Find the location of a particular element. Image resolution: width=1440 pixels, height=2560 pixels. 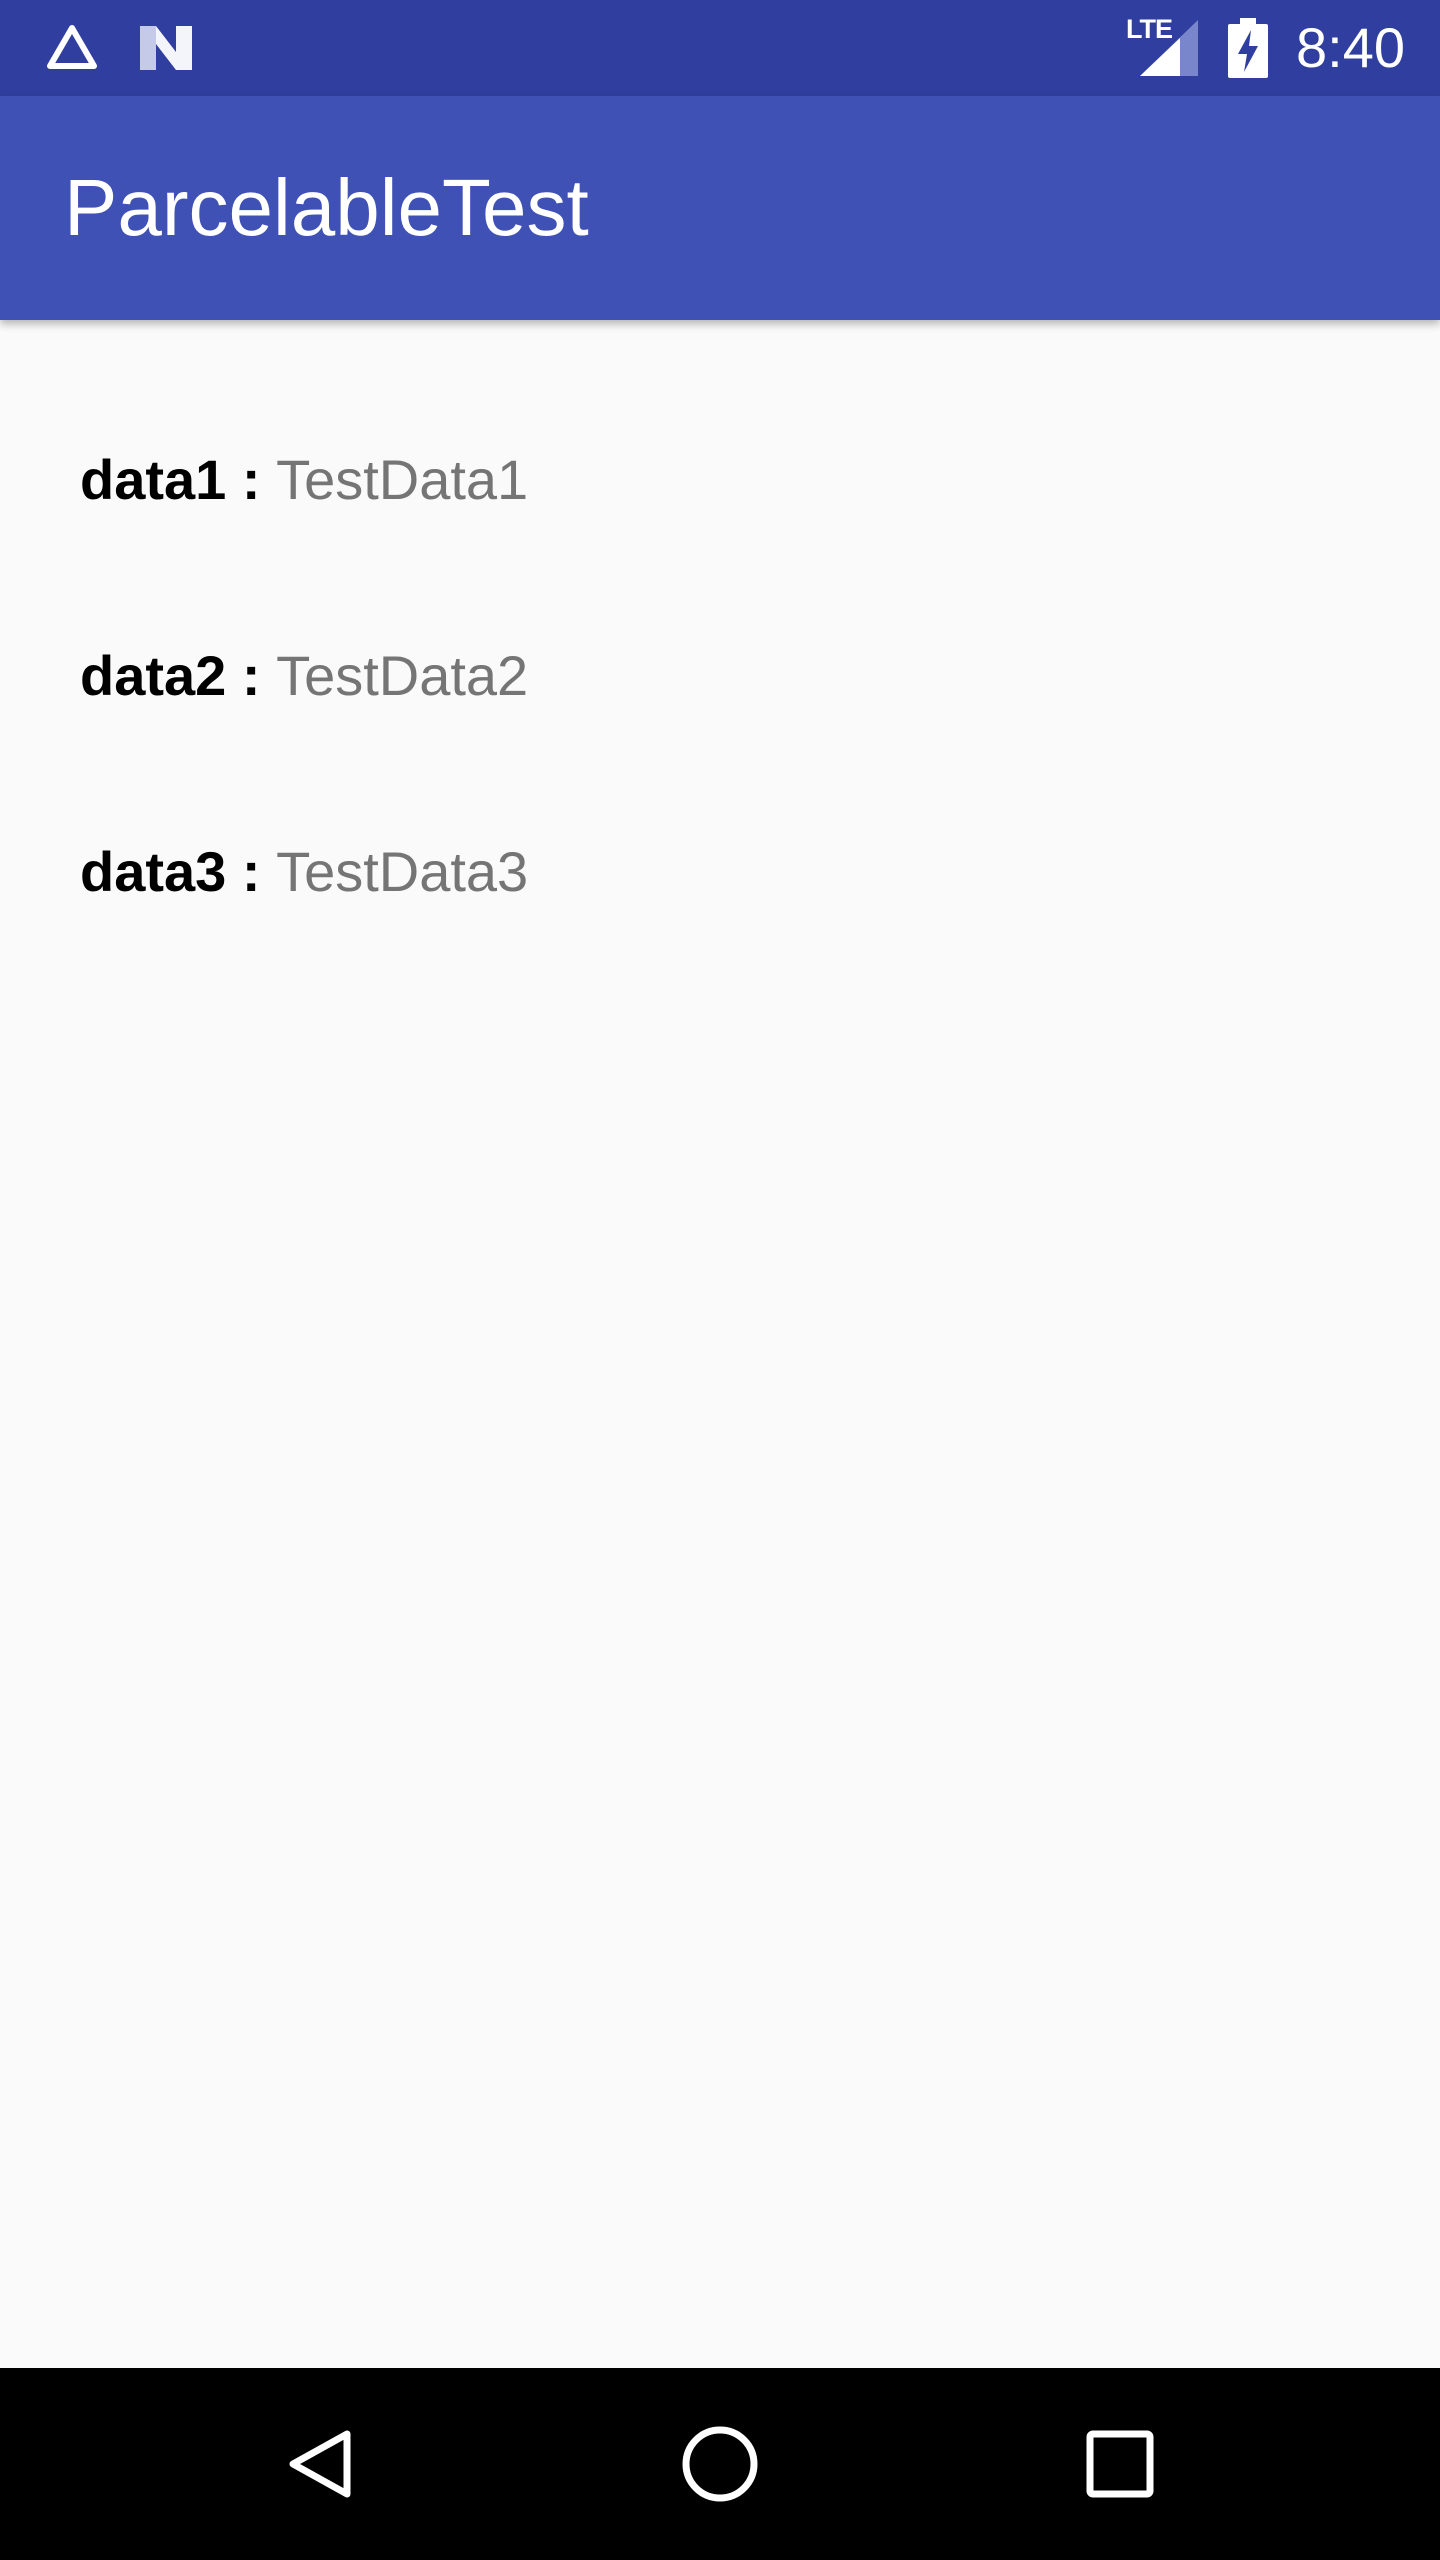

back-icon is located at coordinates (321, 2464).